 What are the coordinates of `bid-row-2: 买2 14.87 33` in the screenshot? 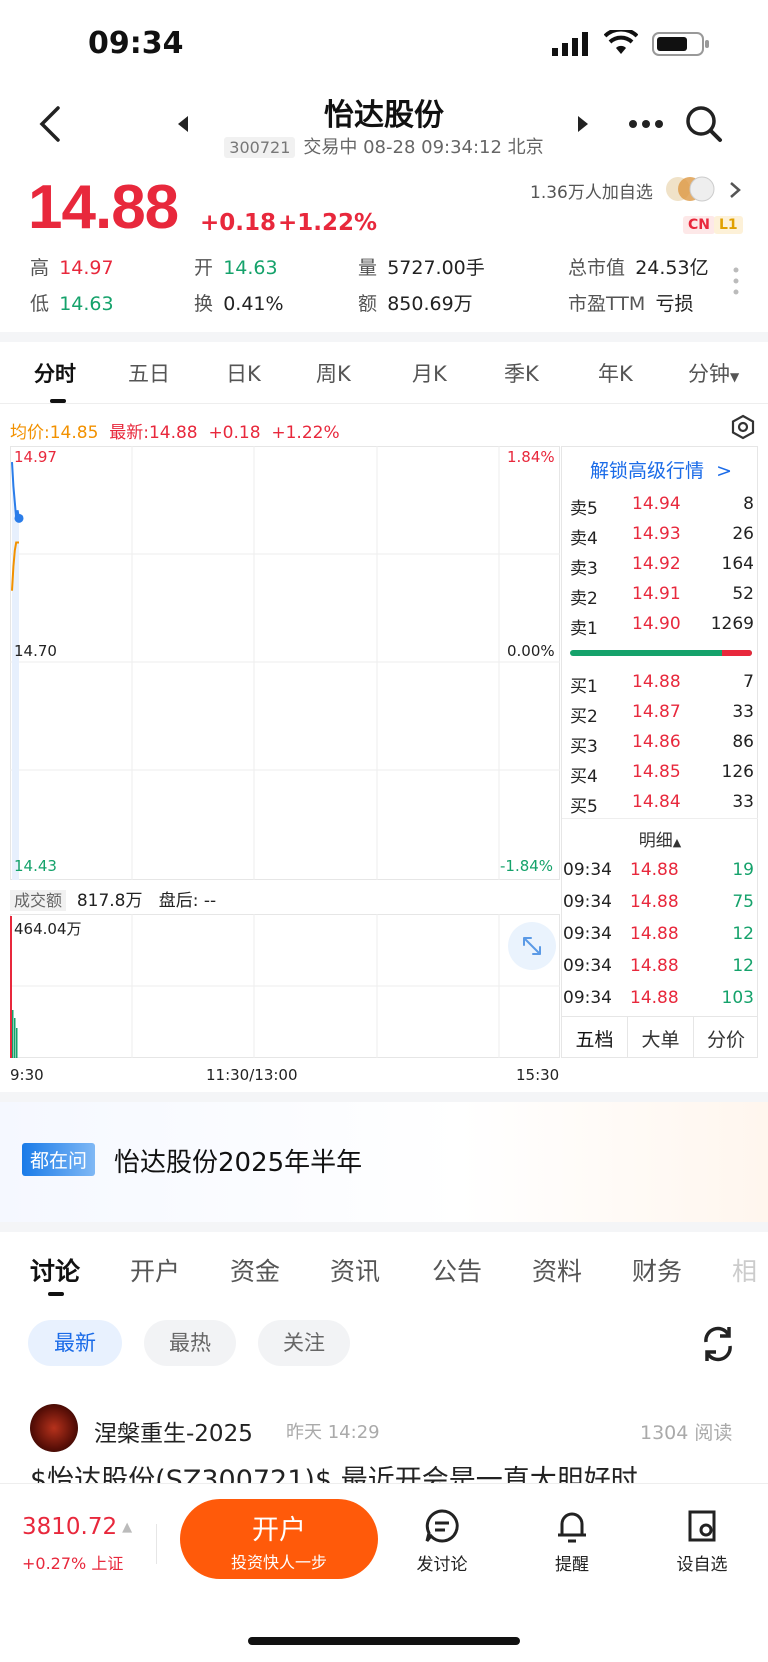 It's located at (664, 717).